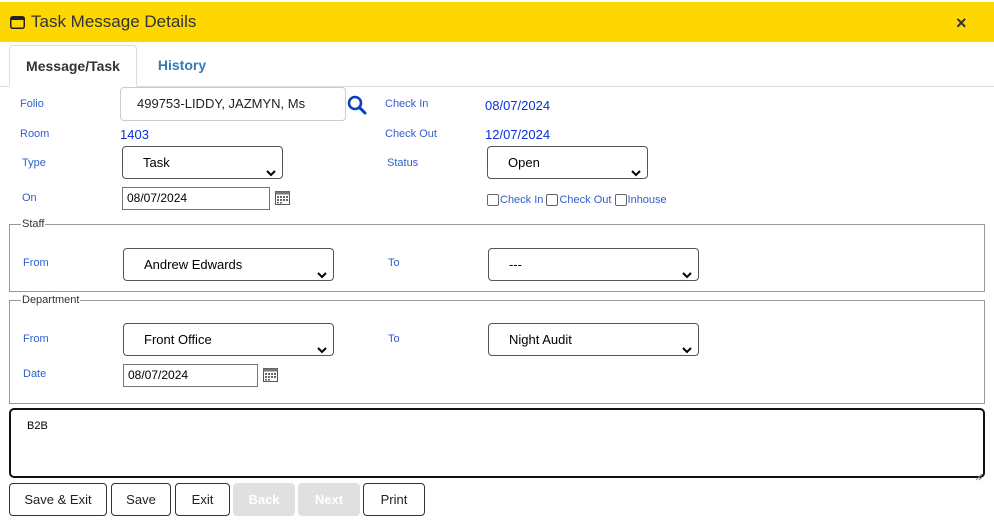 The width and height of the screenshot is (994, 528). Describe the element at coordinates (33, 224) in the screenshot. I see `staff-legend: Staff` at that location.